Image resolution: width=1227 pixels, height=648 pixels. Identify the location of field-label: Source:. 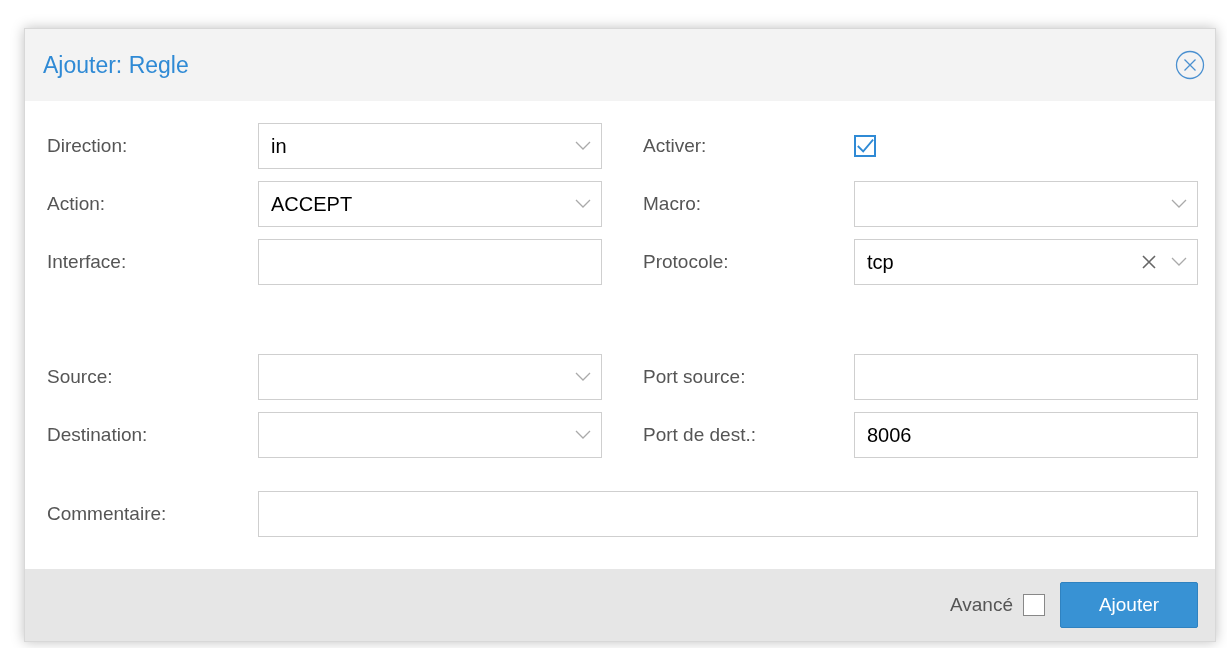
(80, 377).